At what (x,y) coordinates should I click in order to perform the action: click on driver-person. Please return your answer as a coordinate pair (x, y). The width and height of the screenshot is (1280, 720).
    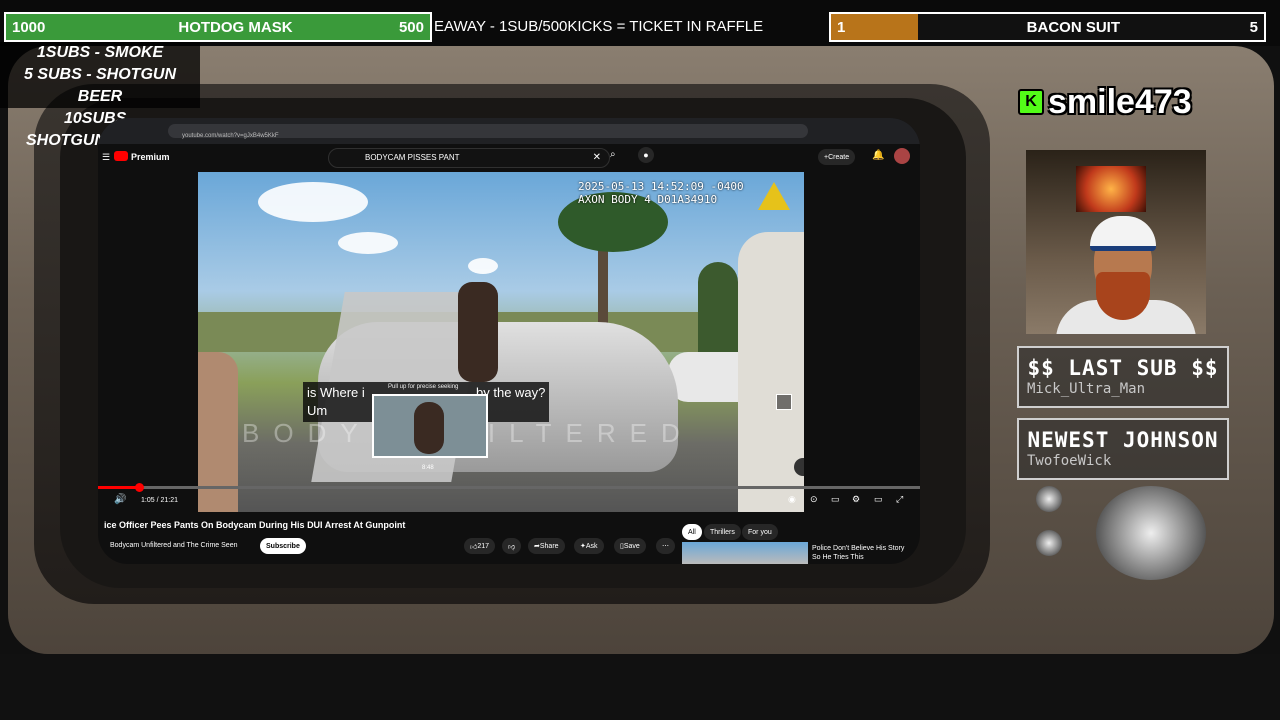
    Looking at the image, I should click on (478, 332).